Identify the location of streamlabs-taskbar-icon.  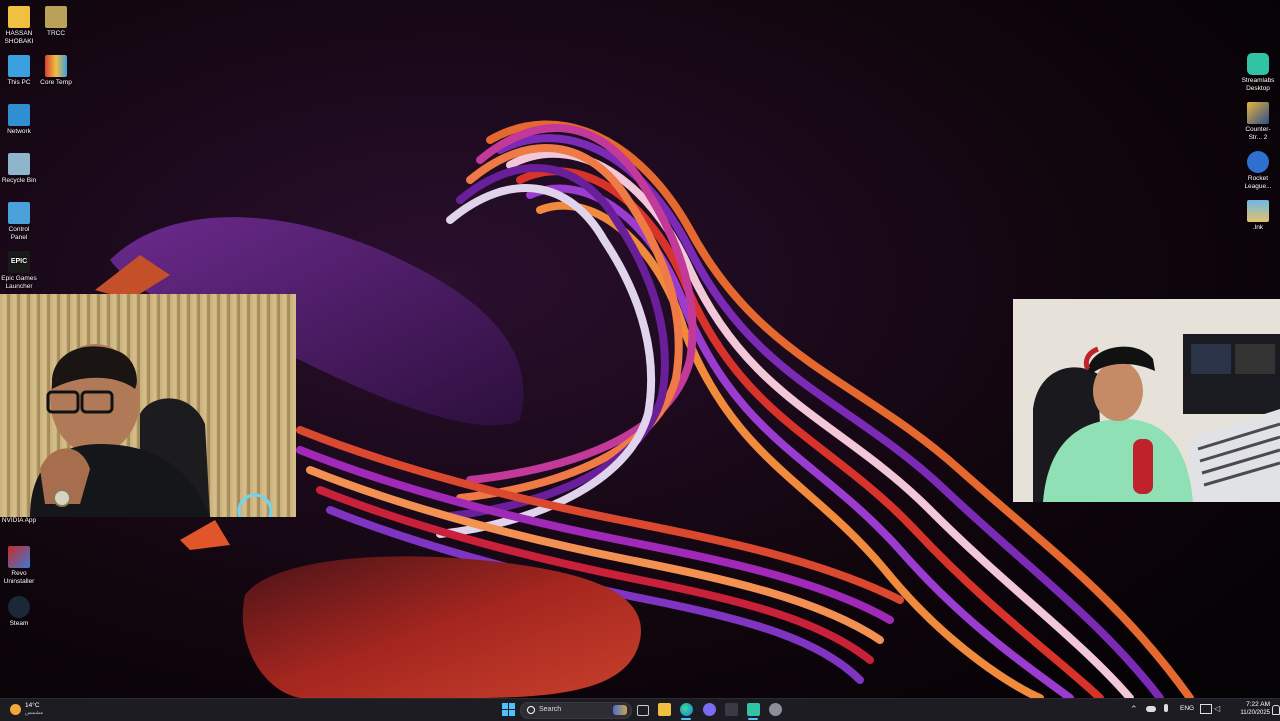
(753, 709).